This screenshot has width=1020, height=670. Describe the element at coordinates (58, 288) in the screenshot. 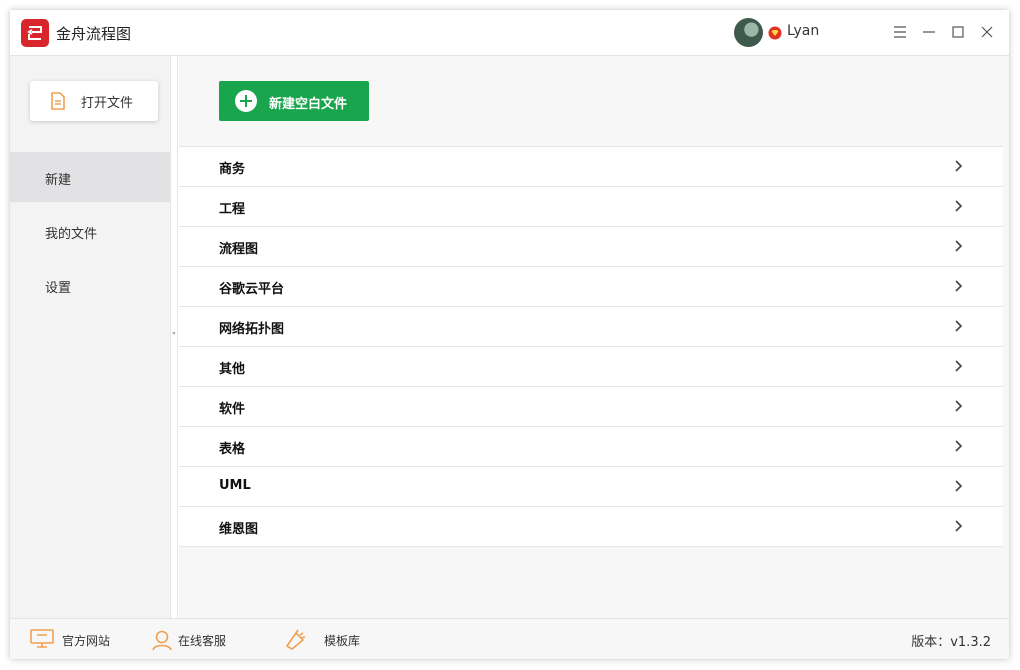

I see `sidebar-item-label: 设置` at that location.